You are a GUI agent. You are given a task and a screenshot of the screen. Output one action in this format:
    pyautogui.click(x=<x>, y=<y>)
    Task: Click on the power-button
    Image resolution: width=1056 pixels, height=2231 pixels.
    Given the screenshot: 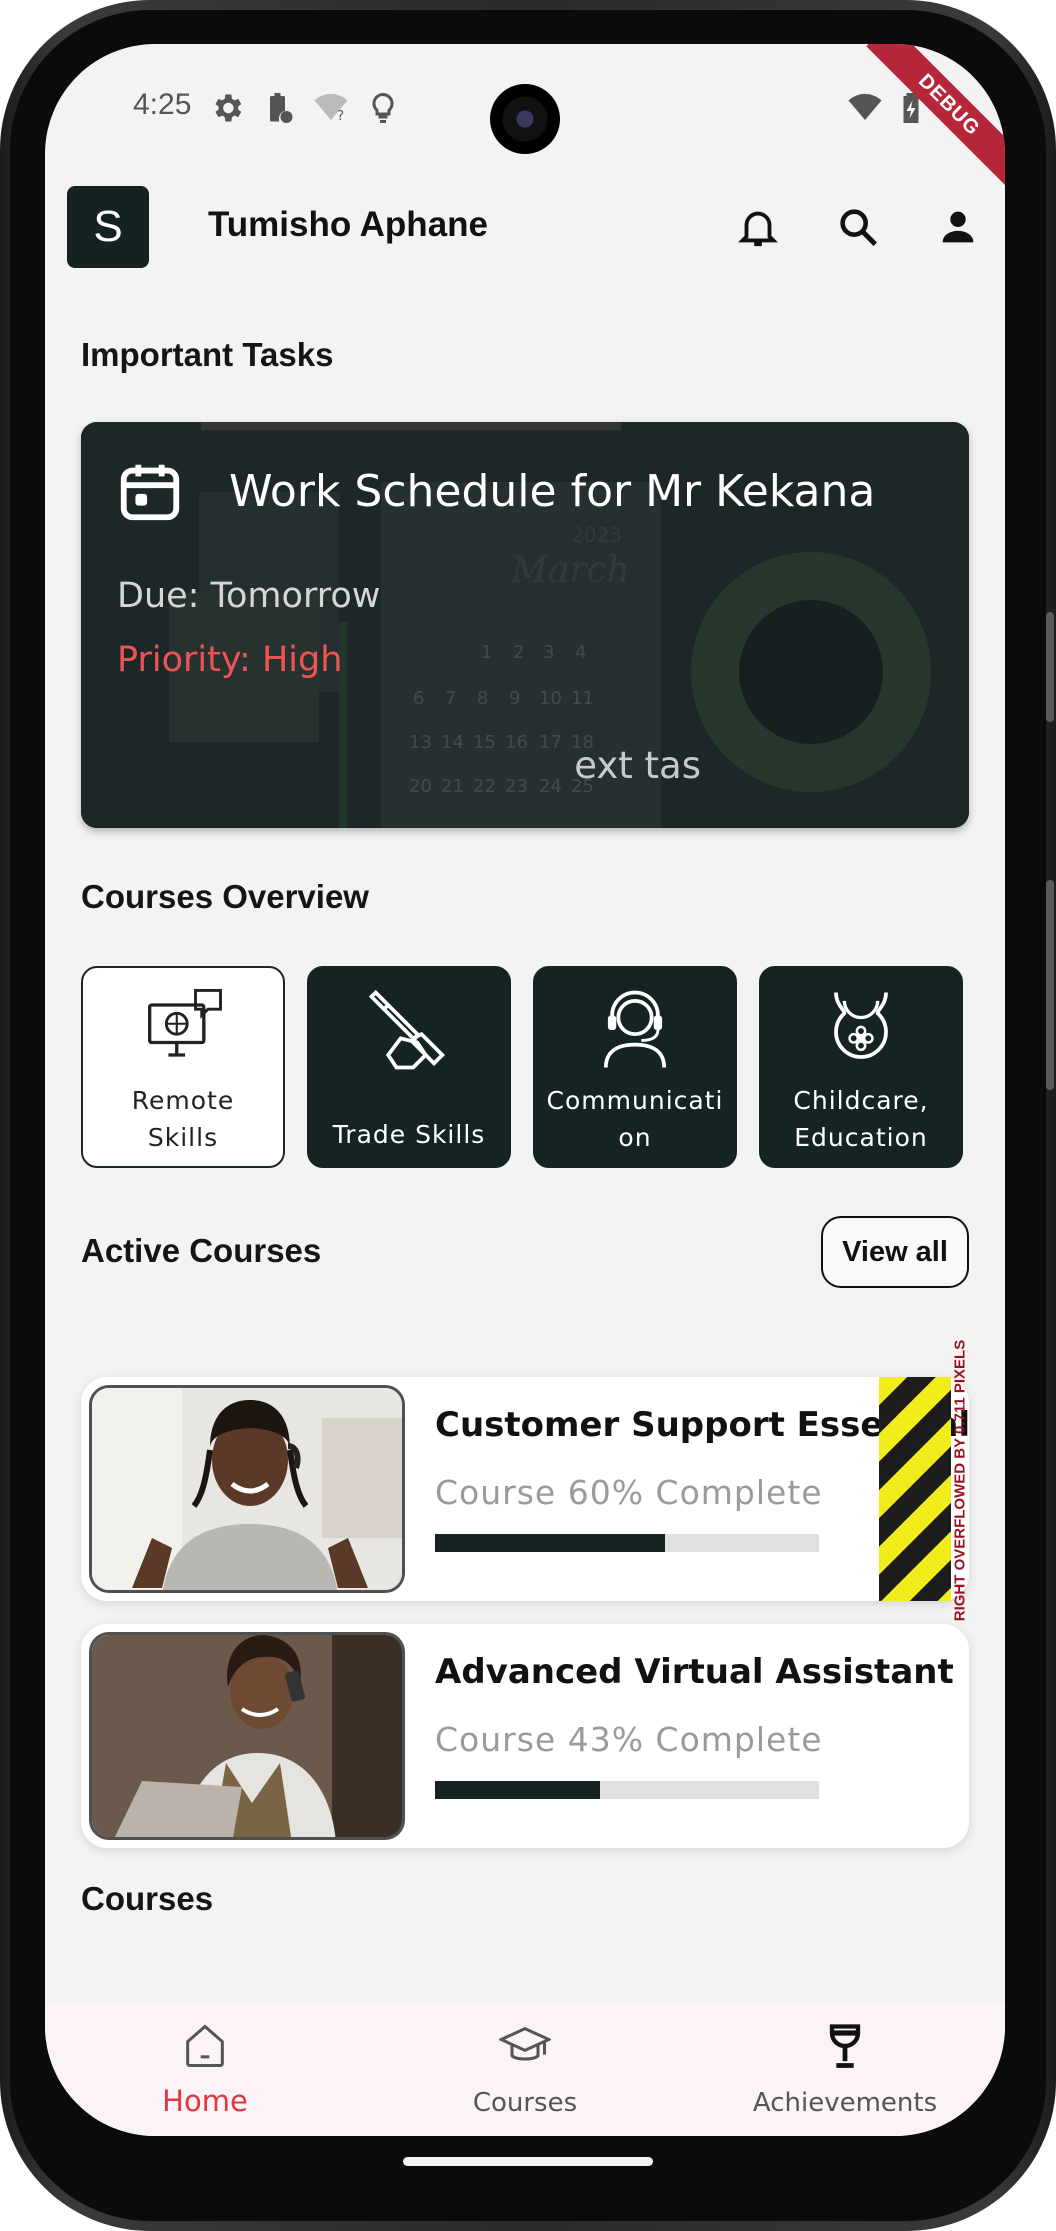 What is the action you would take?
    pyautogui.click(x=1050, y=985)
    